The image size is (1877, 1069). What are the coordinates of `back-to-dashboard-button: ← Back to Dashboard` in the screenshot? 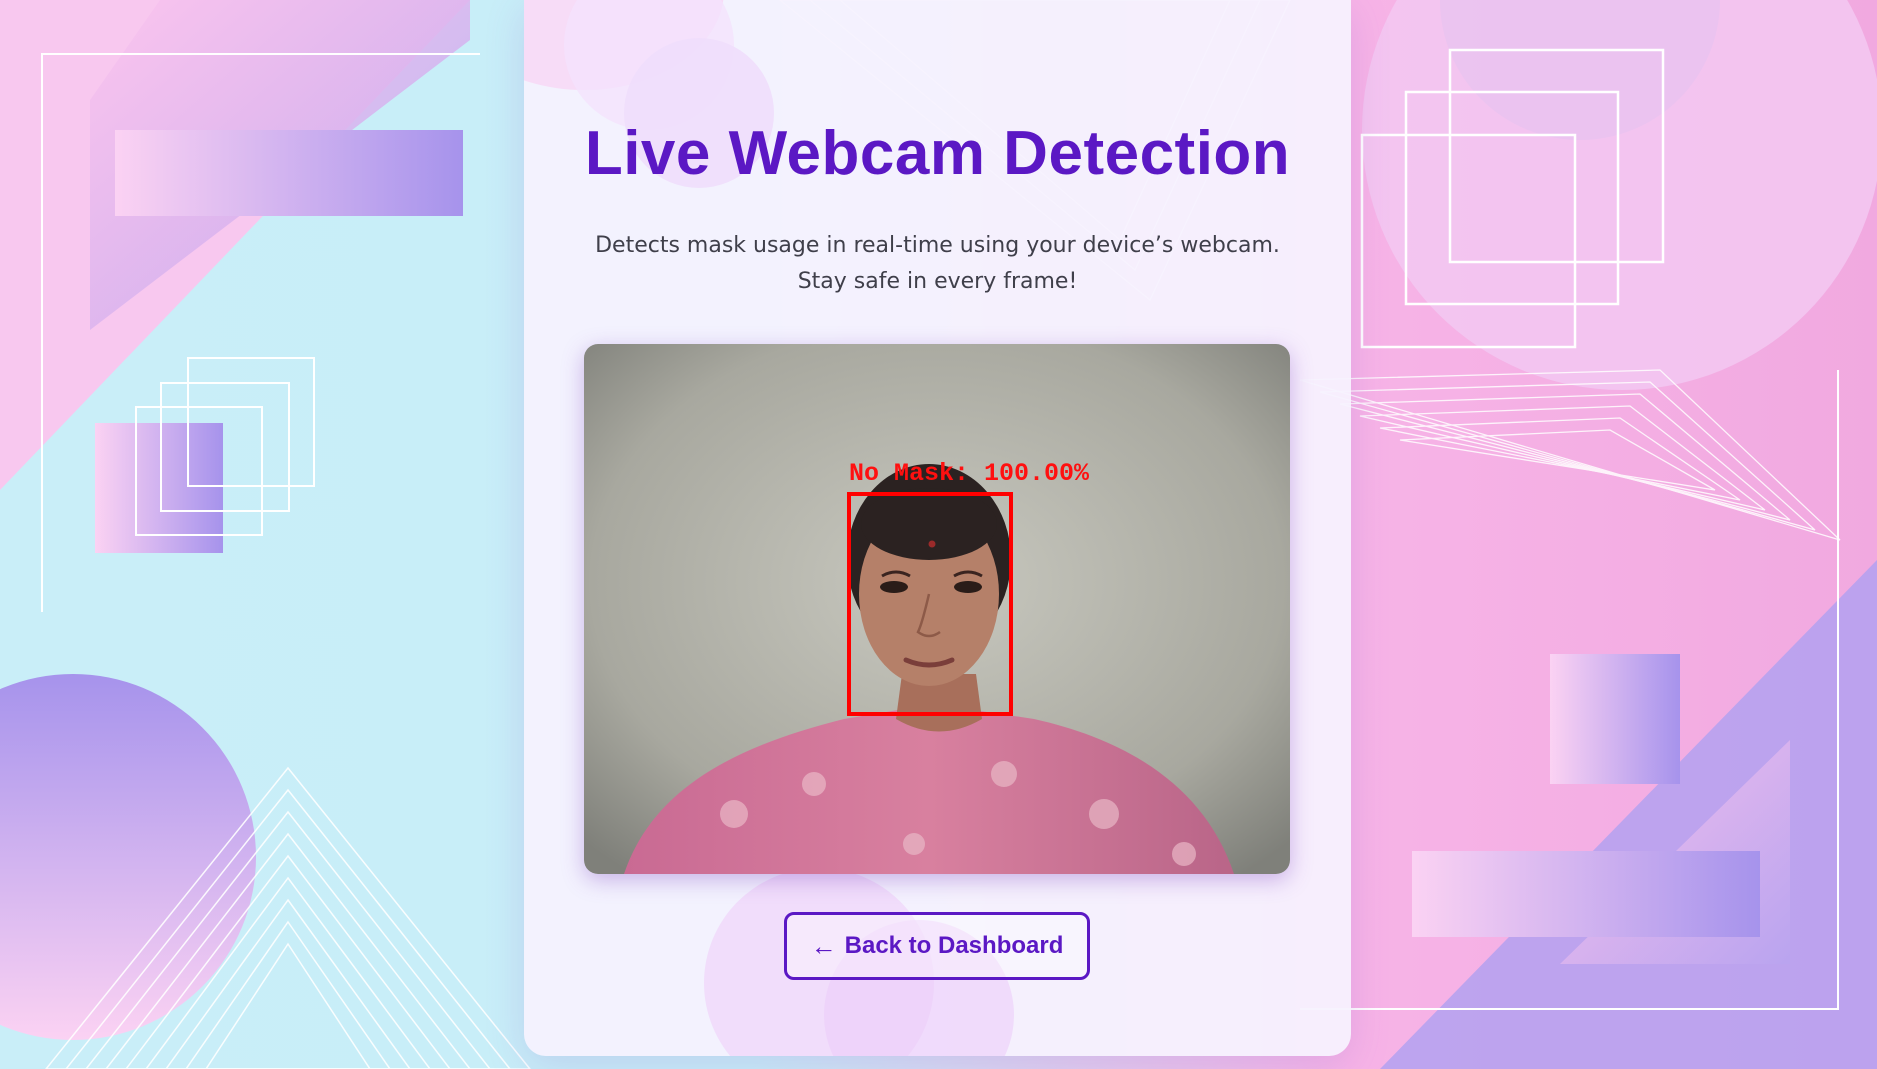 It's located at (937, 946).